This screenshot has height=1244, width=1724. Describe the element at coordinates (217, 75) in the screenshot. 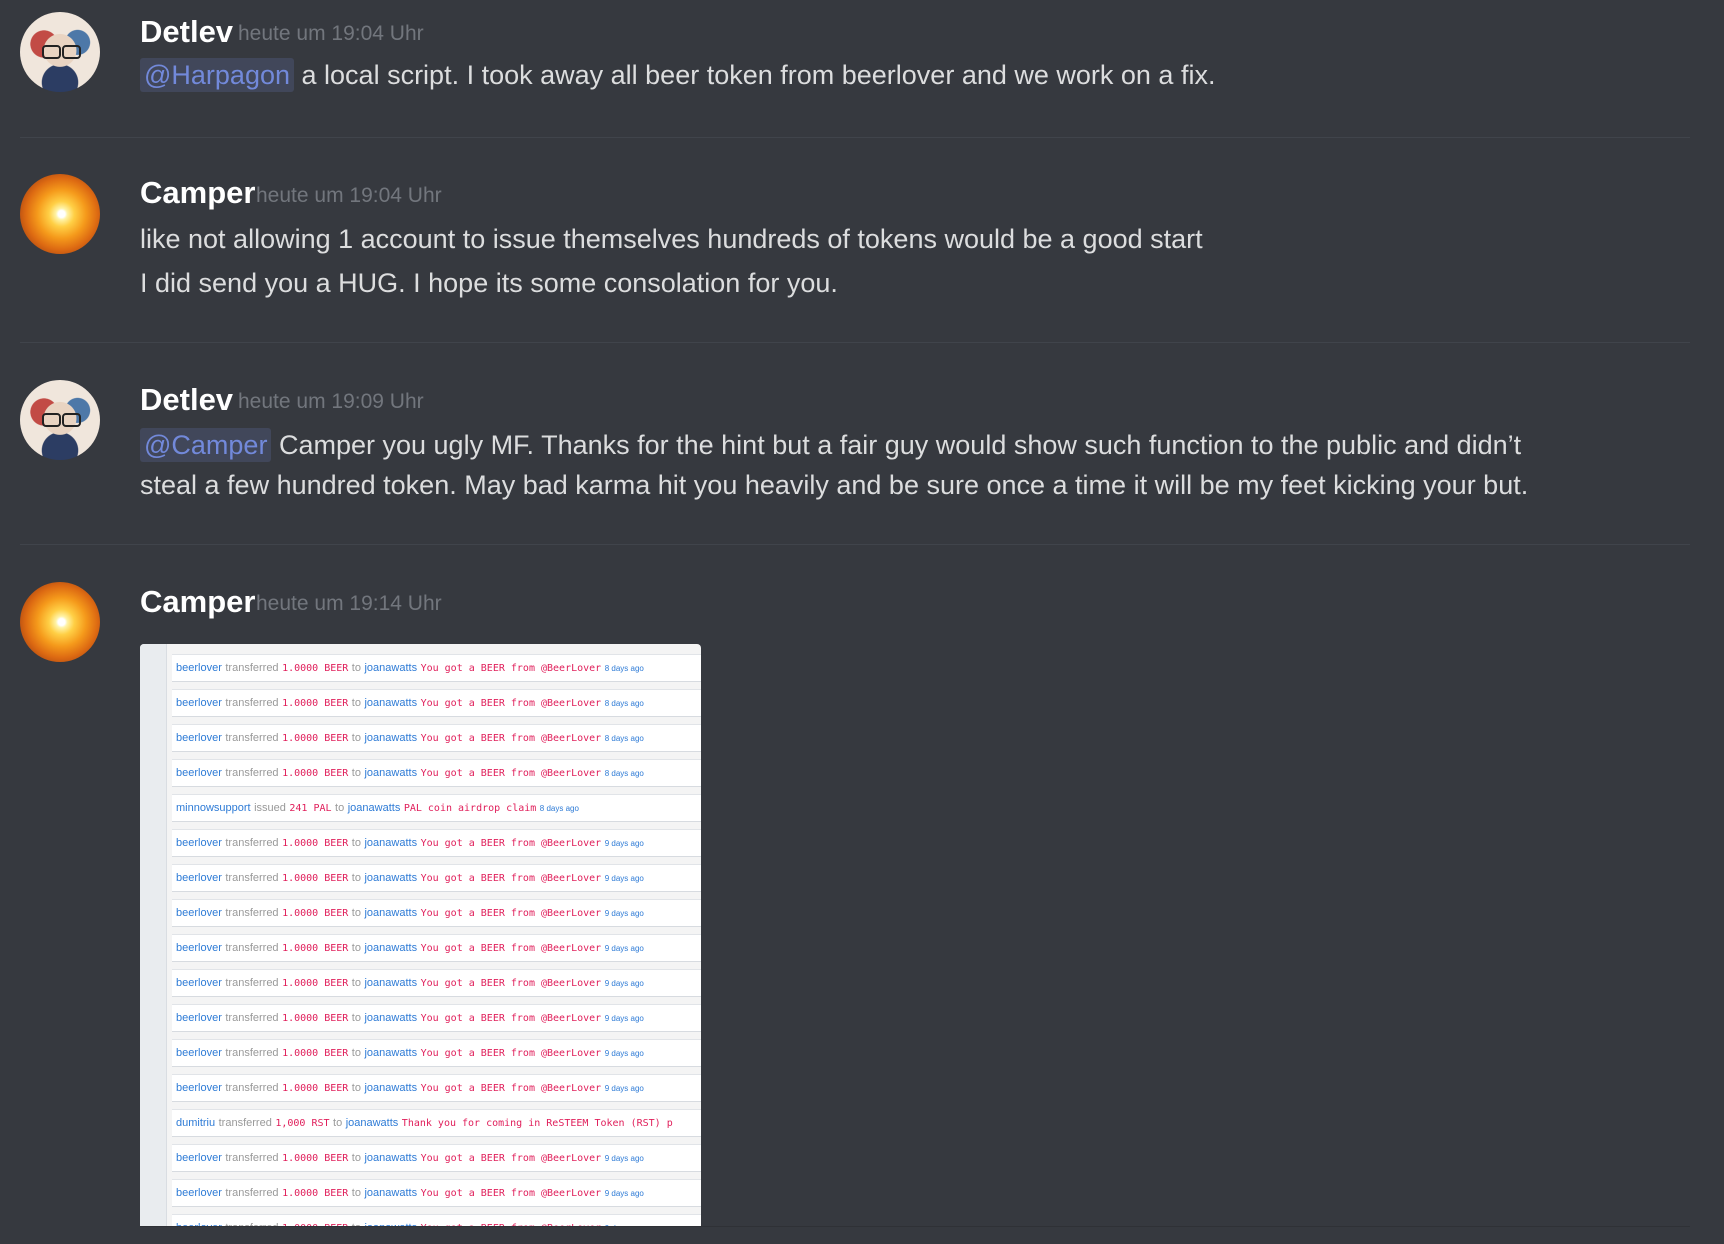

I see `user-mention: @Harpagon` at that location.